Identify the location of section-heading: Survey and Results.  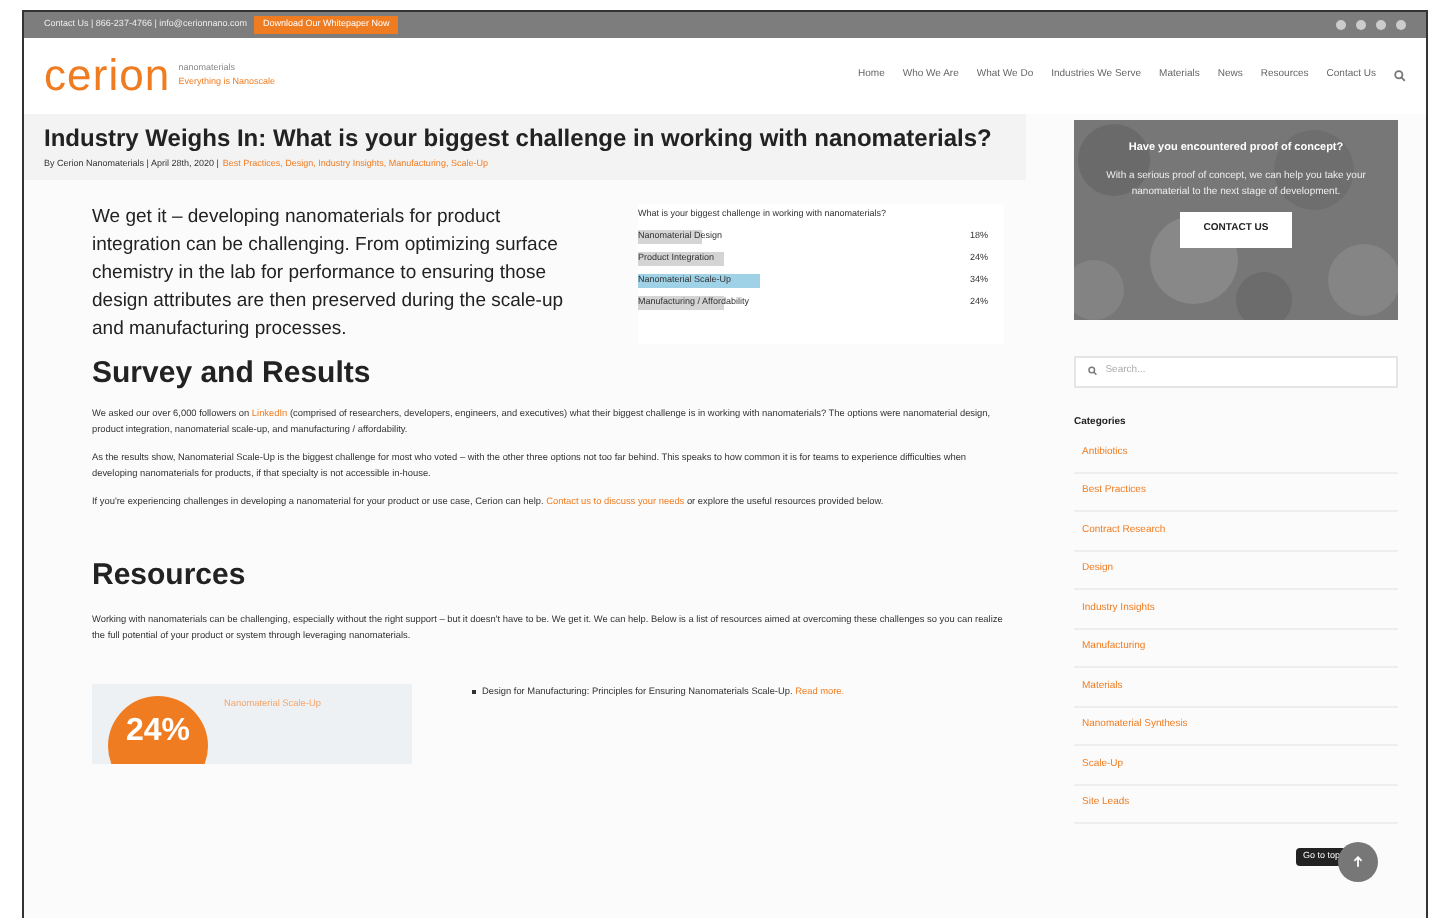
(232, 373).